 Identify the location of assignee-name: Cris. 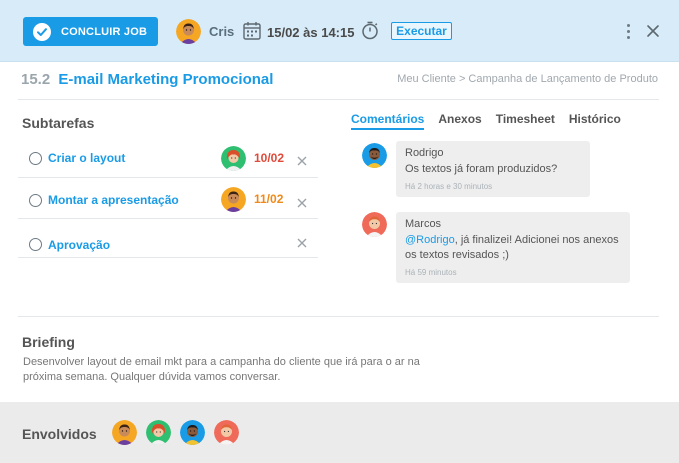
(222, 31).